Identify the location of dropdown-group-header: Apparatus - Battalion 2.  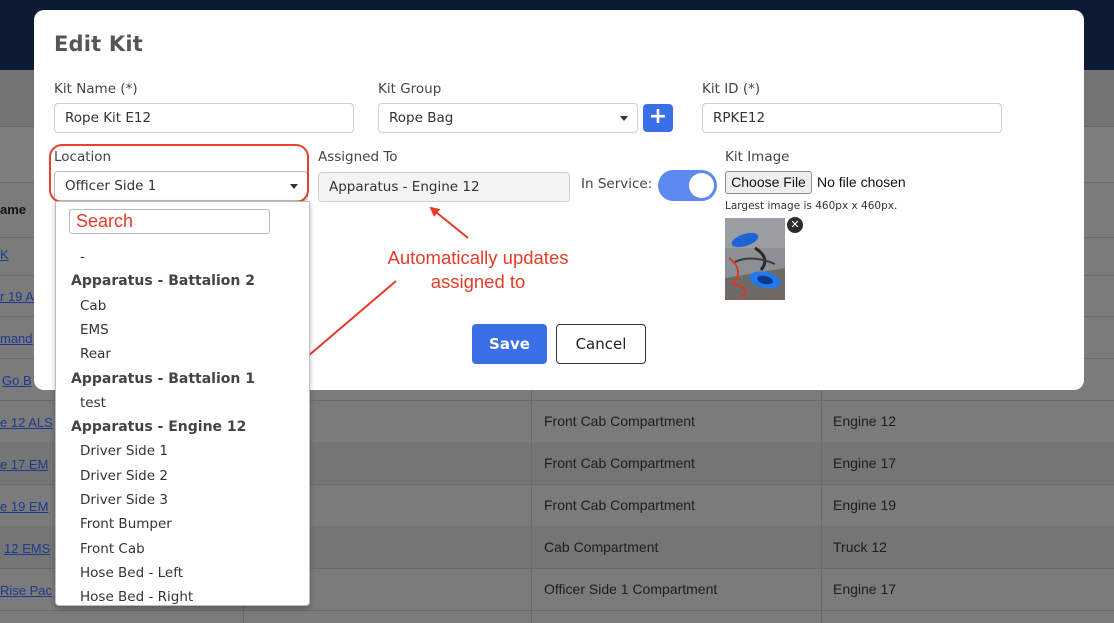
(163, 281).